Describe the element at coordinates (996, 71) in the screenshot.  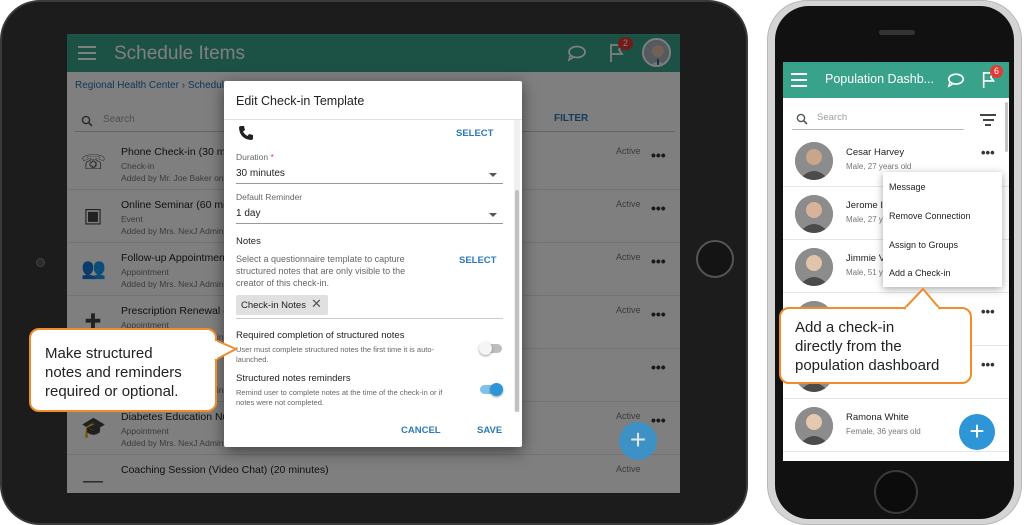
I see `notification-badge: 6` at that location.